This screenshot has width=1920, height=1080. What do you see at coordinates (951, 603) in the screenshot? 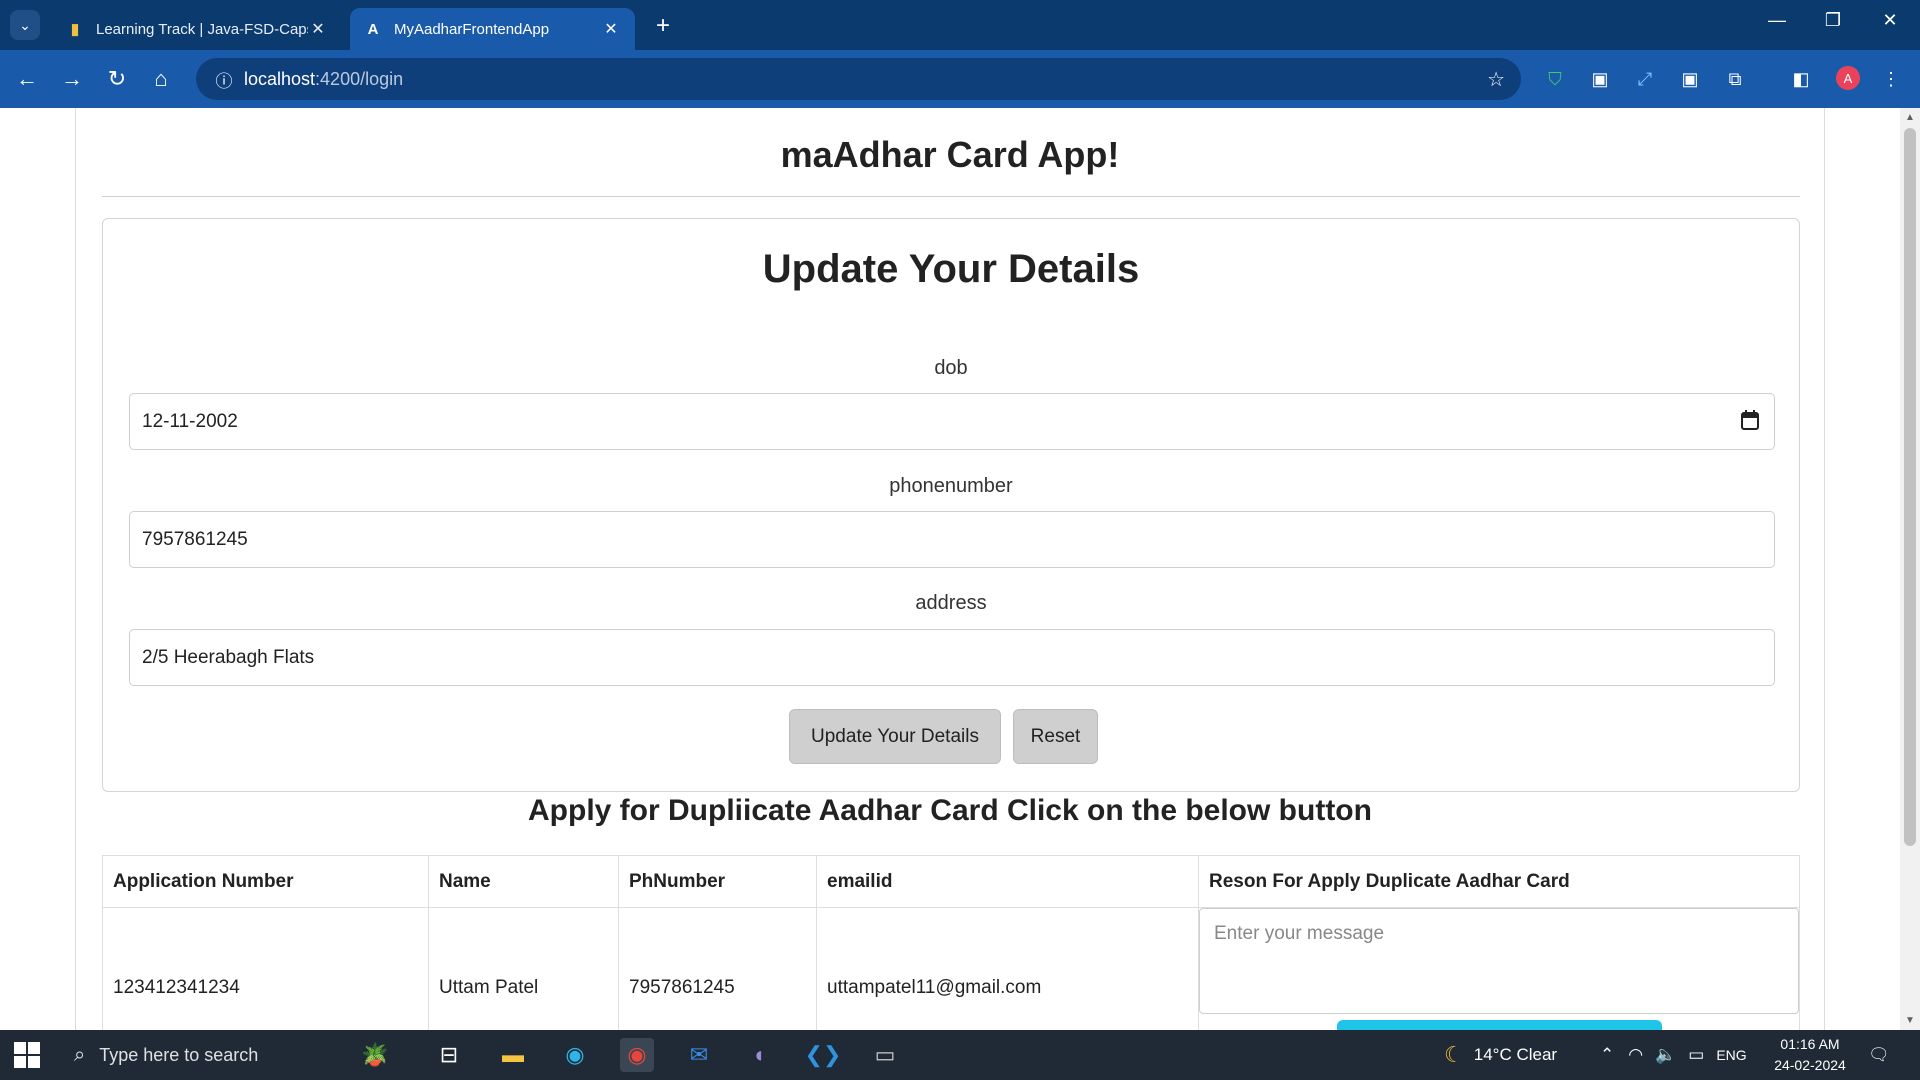
I see `address-label: address` at bounding box center [951, 603].